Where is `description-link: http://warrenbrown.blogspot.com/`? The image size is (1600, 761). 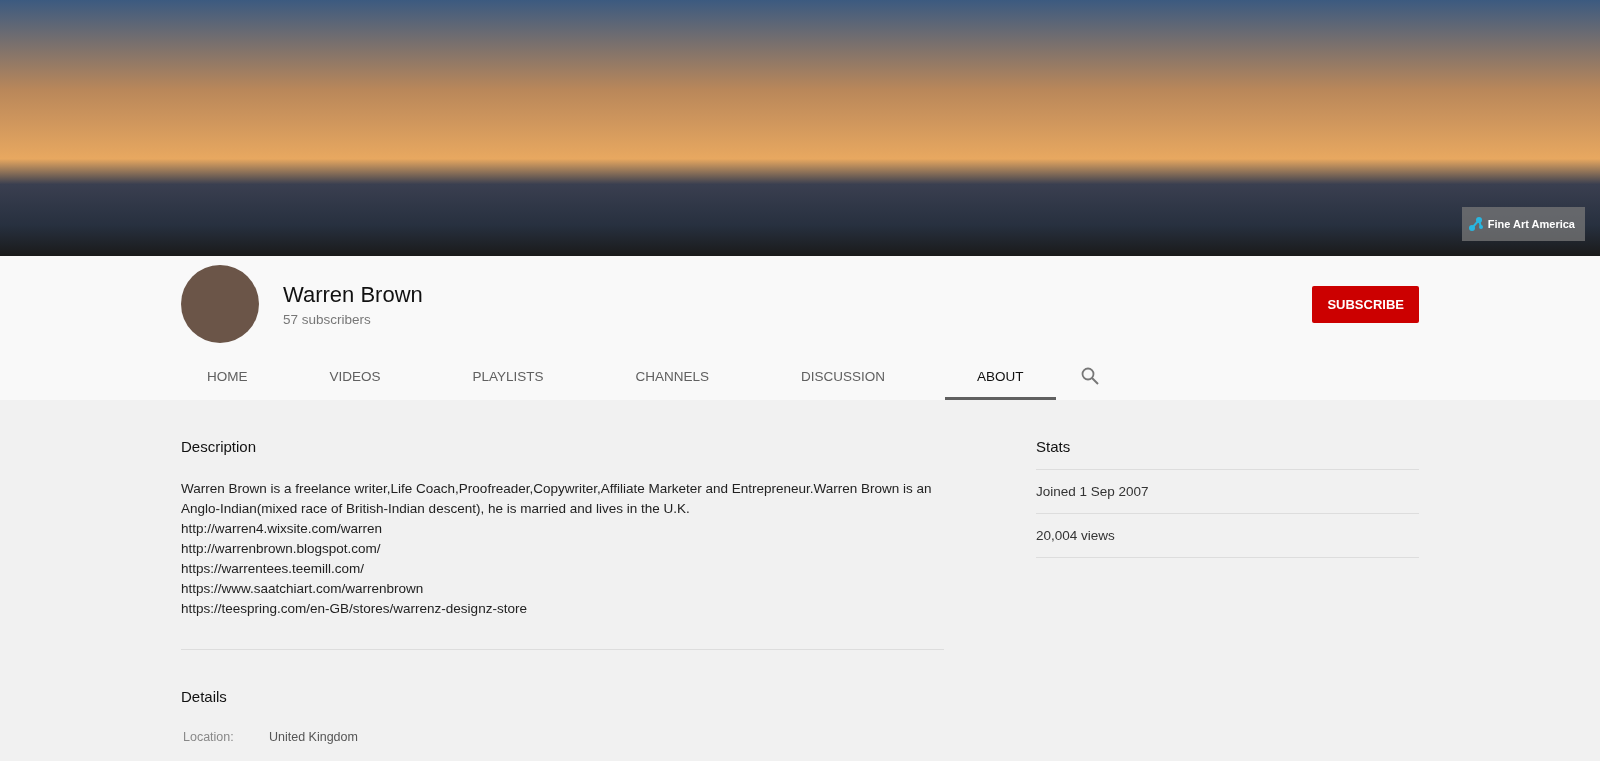 description-link: http://warrenbrown.blogspot.com/ is located at coordinates (281, 548).